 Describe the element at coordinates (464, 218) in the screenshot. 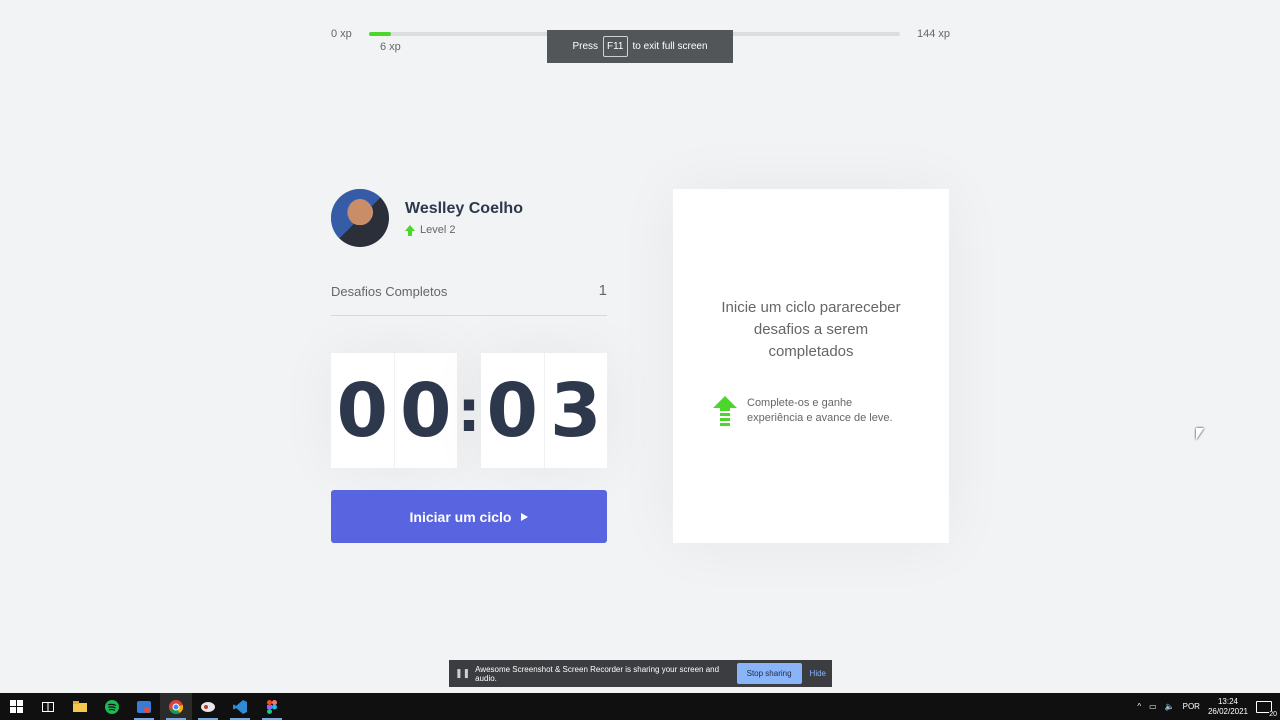

I see `profile-info: Weslley Coelho Level 2` at that location.